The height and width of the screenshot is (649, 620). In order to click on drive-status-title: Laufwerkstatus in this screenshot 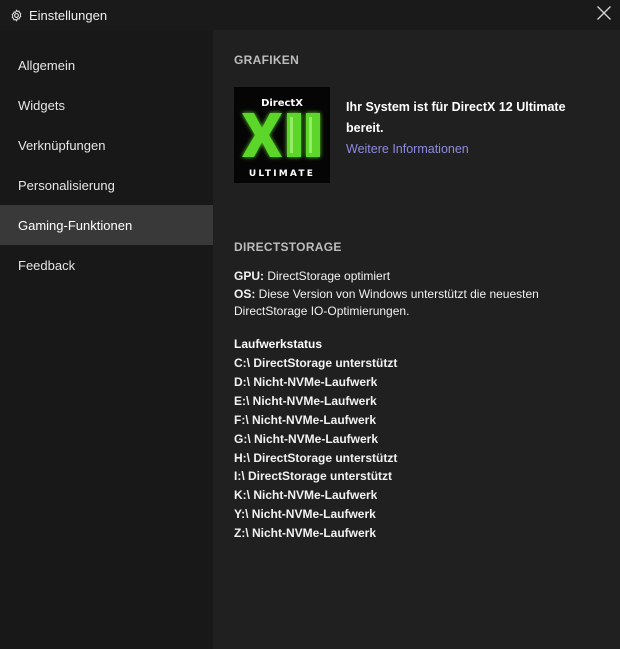, I will do `click(278, 344)`.